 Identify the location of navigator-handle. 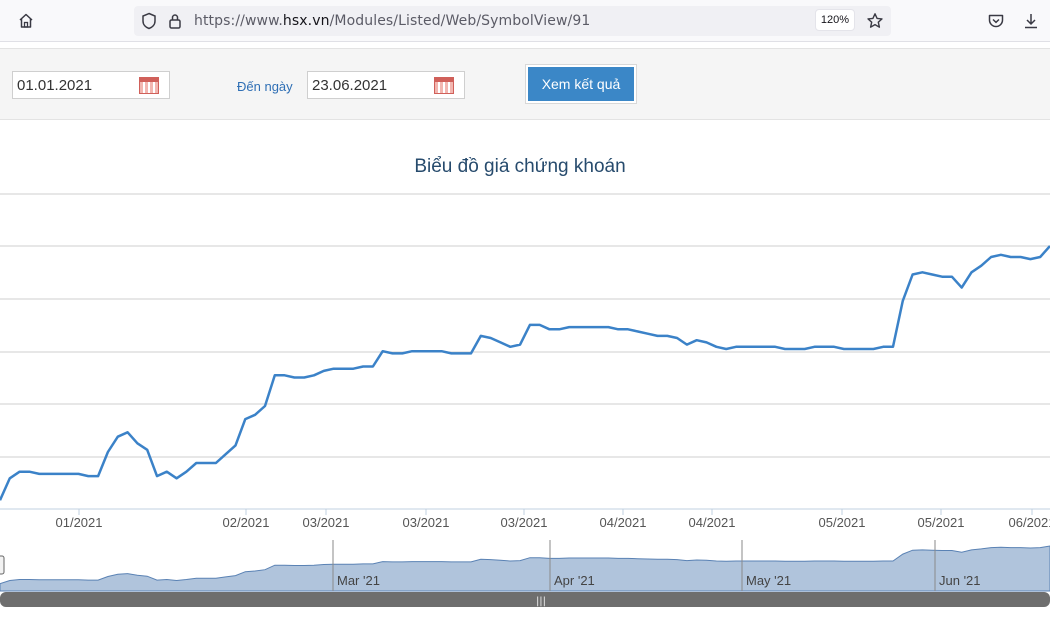
(2, 565).